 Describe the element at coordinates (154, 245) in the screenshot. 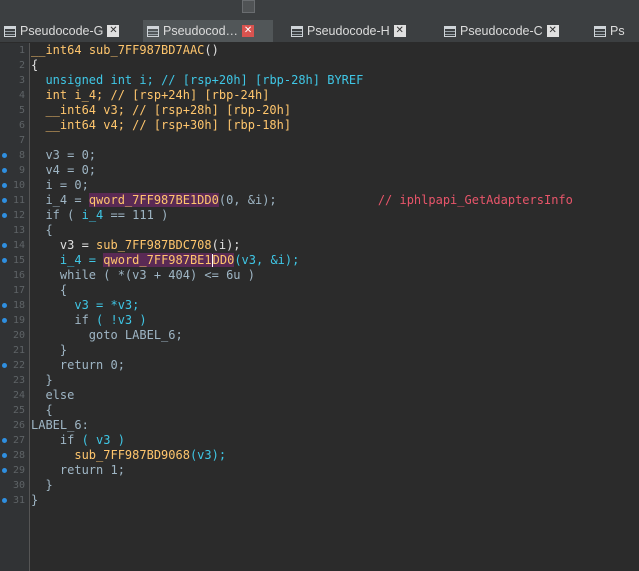

I see `function-name: sub_7FF987BDC708` at that location.